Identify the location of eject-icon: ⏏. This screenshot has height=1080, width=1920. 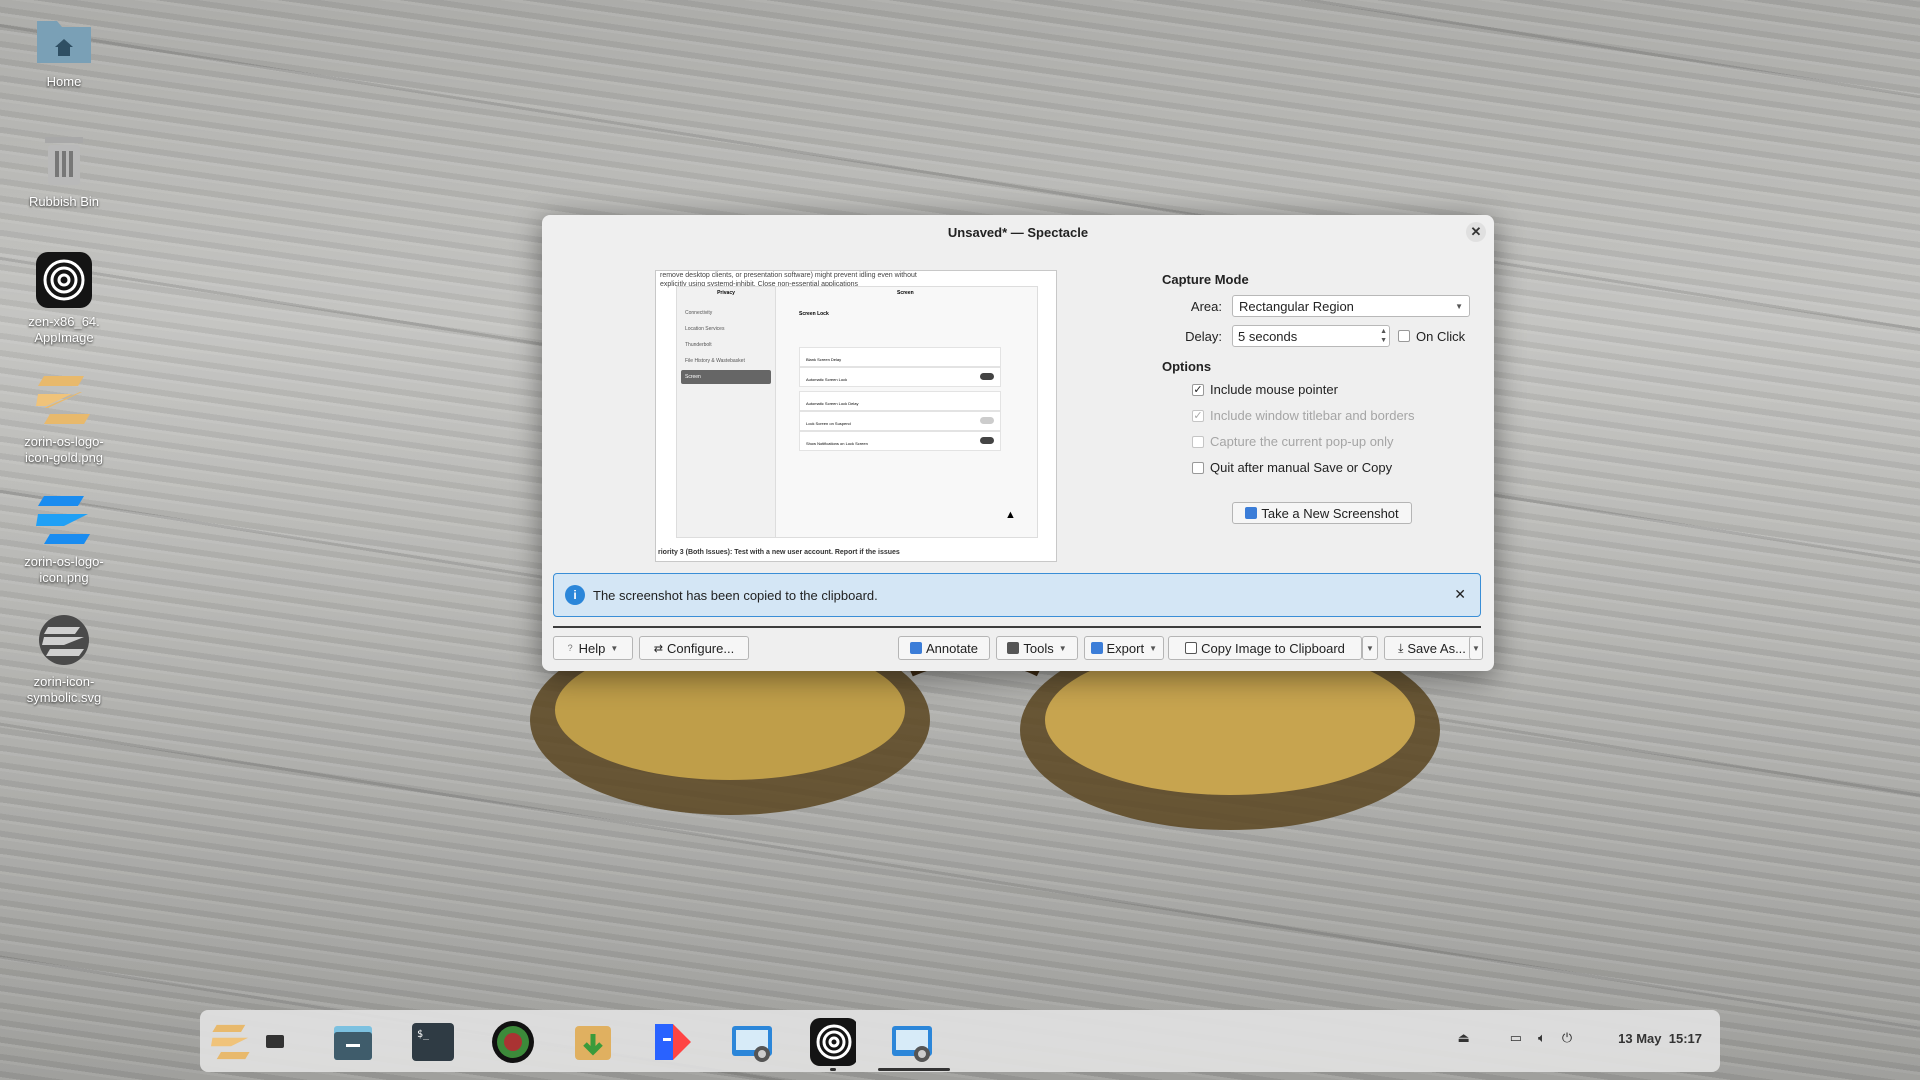
(1463, 1038).